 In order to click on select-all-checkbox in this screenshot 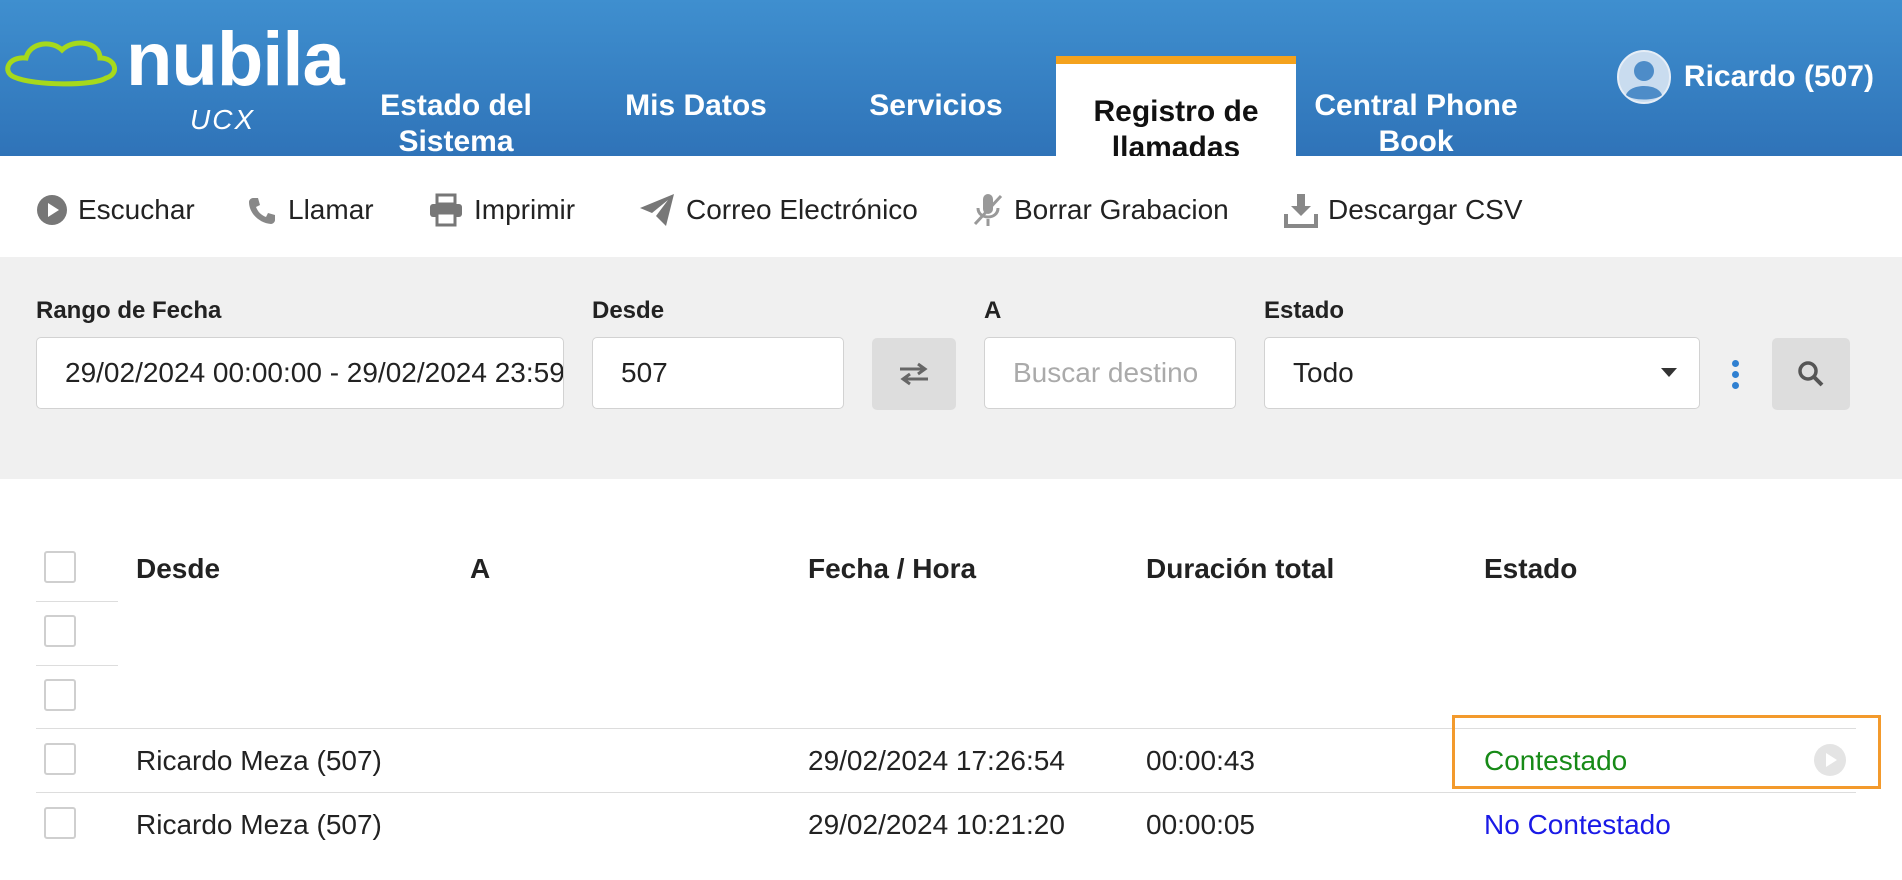, I will do `click(60, 567)`.